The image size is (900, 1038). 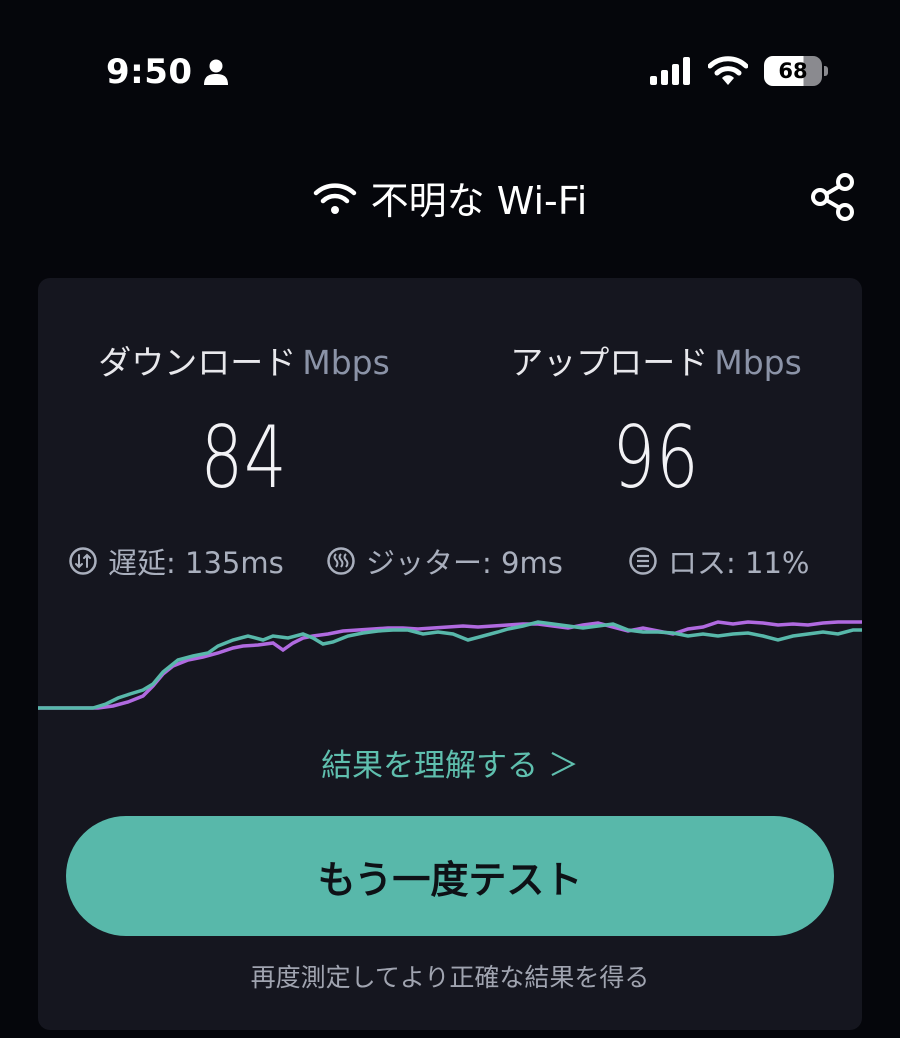 I want to click on status-time: 9:50, so click(x=167, y=72).